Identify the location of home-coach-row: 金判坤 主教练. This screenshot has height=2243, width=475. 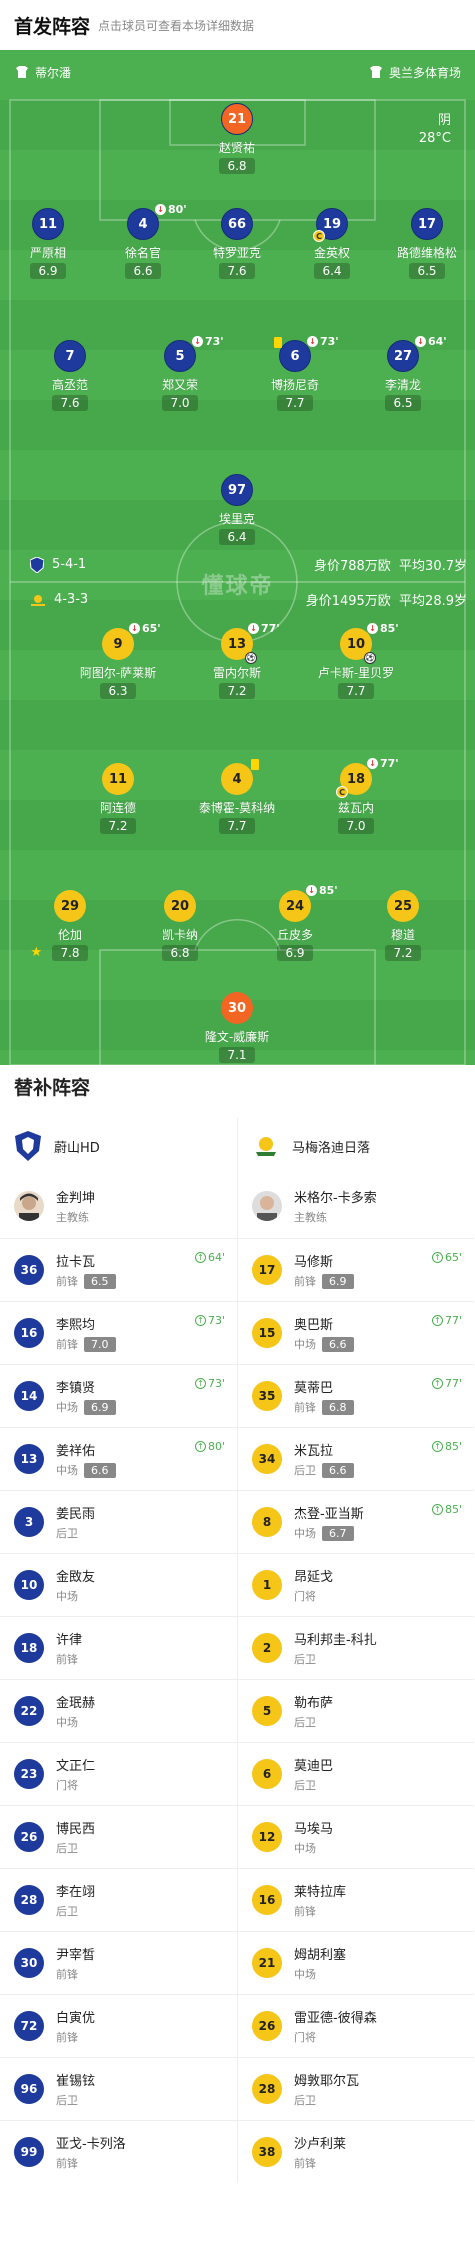
(118, 1206).